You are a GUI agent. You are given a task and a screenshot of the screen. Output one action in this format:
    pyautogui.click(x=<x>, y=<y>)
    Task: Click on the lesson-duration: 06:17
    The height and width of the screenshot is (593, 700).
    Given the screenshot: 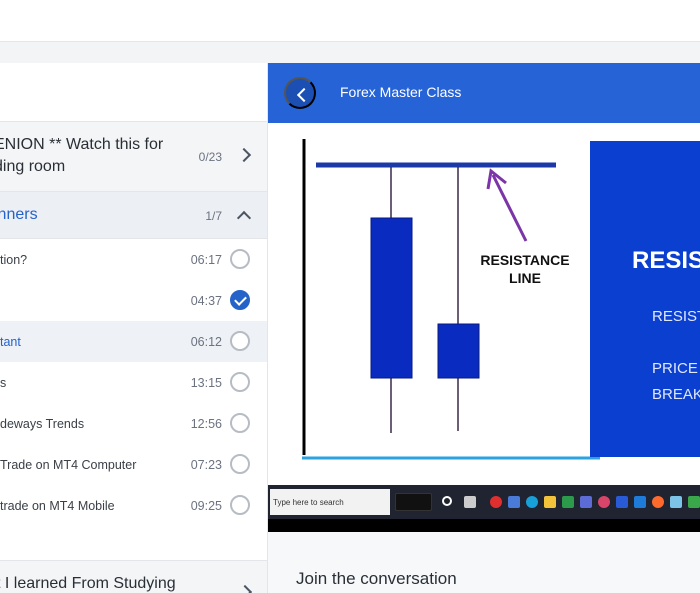 What is the action you would take?
    pyautogui.click(x=206, y=260)
    